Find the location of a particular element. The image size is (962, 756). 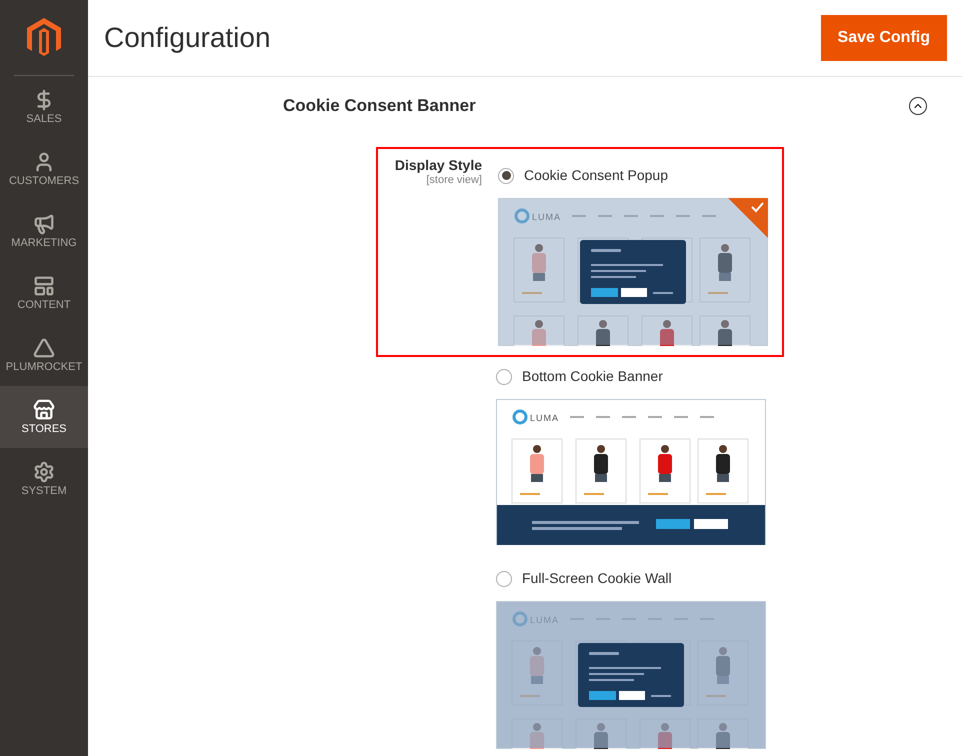

store-icon is located at coordinates (44, 410).